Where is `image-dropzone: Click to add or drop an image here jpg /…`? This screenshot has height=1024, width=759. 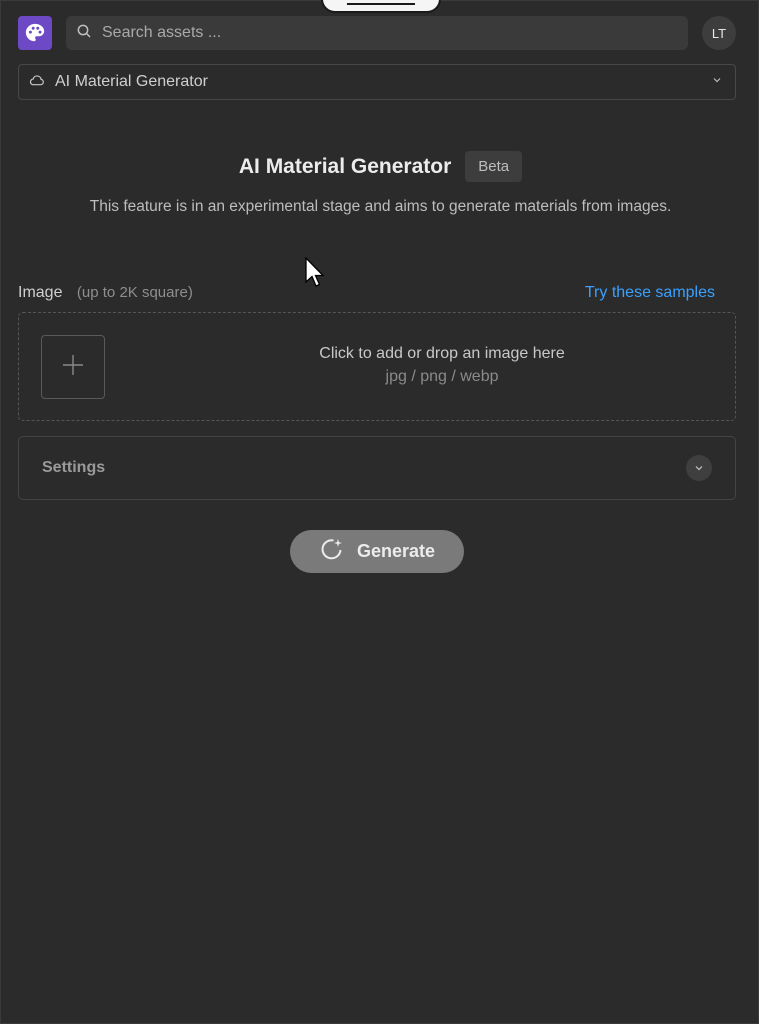
image-dropzone: Click to add or drop an image here jpg /… is located at coordinates (377, 366).